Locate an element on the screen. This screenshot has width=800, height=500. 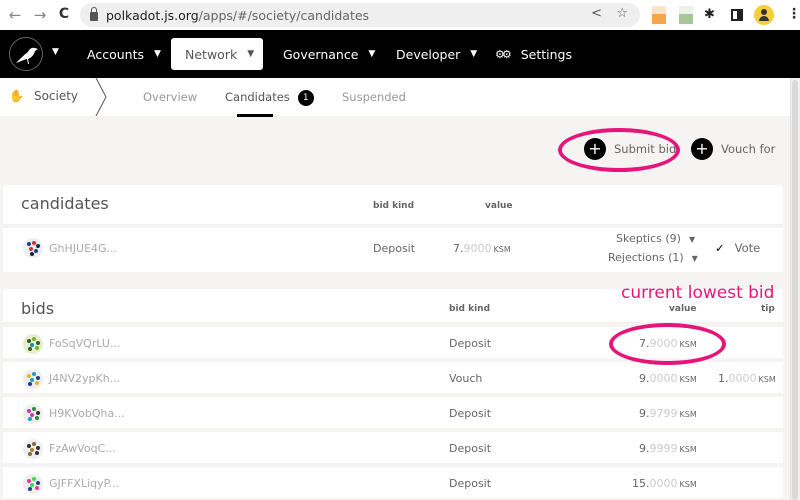
submit-bid-button: + Submit bid is located at coordinates (630, 149).